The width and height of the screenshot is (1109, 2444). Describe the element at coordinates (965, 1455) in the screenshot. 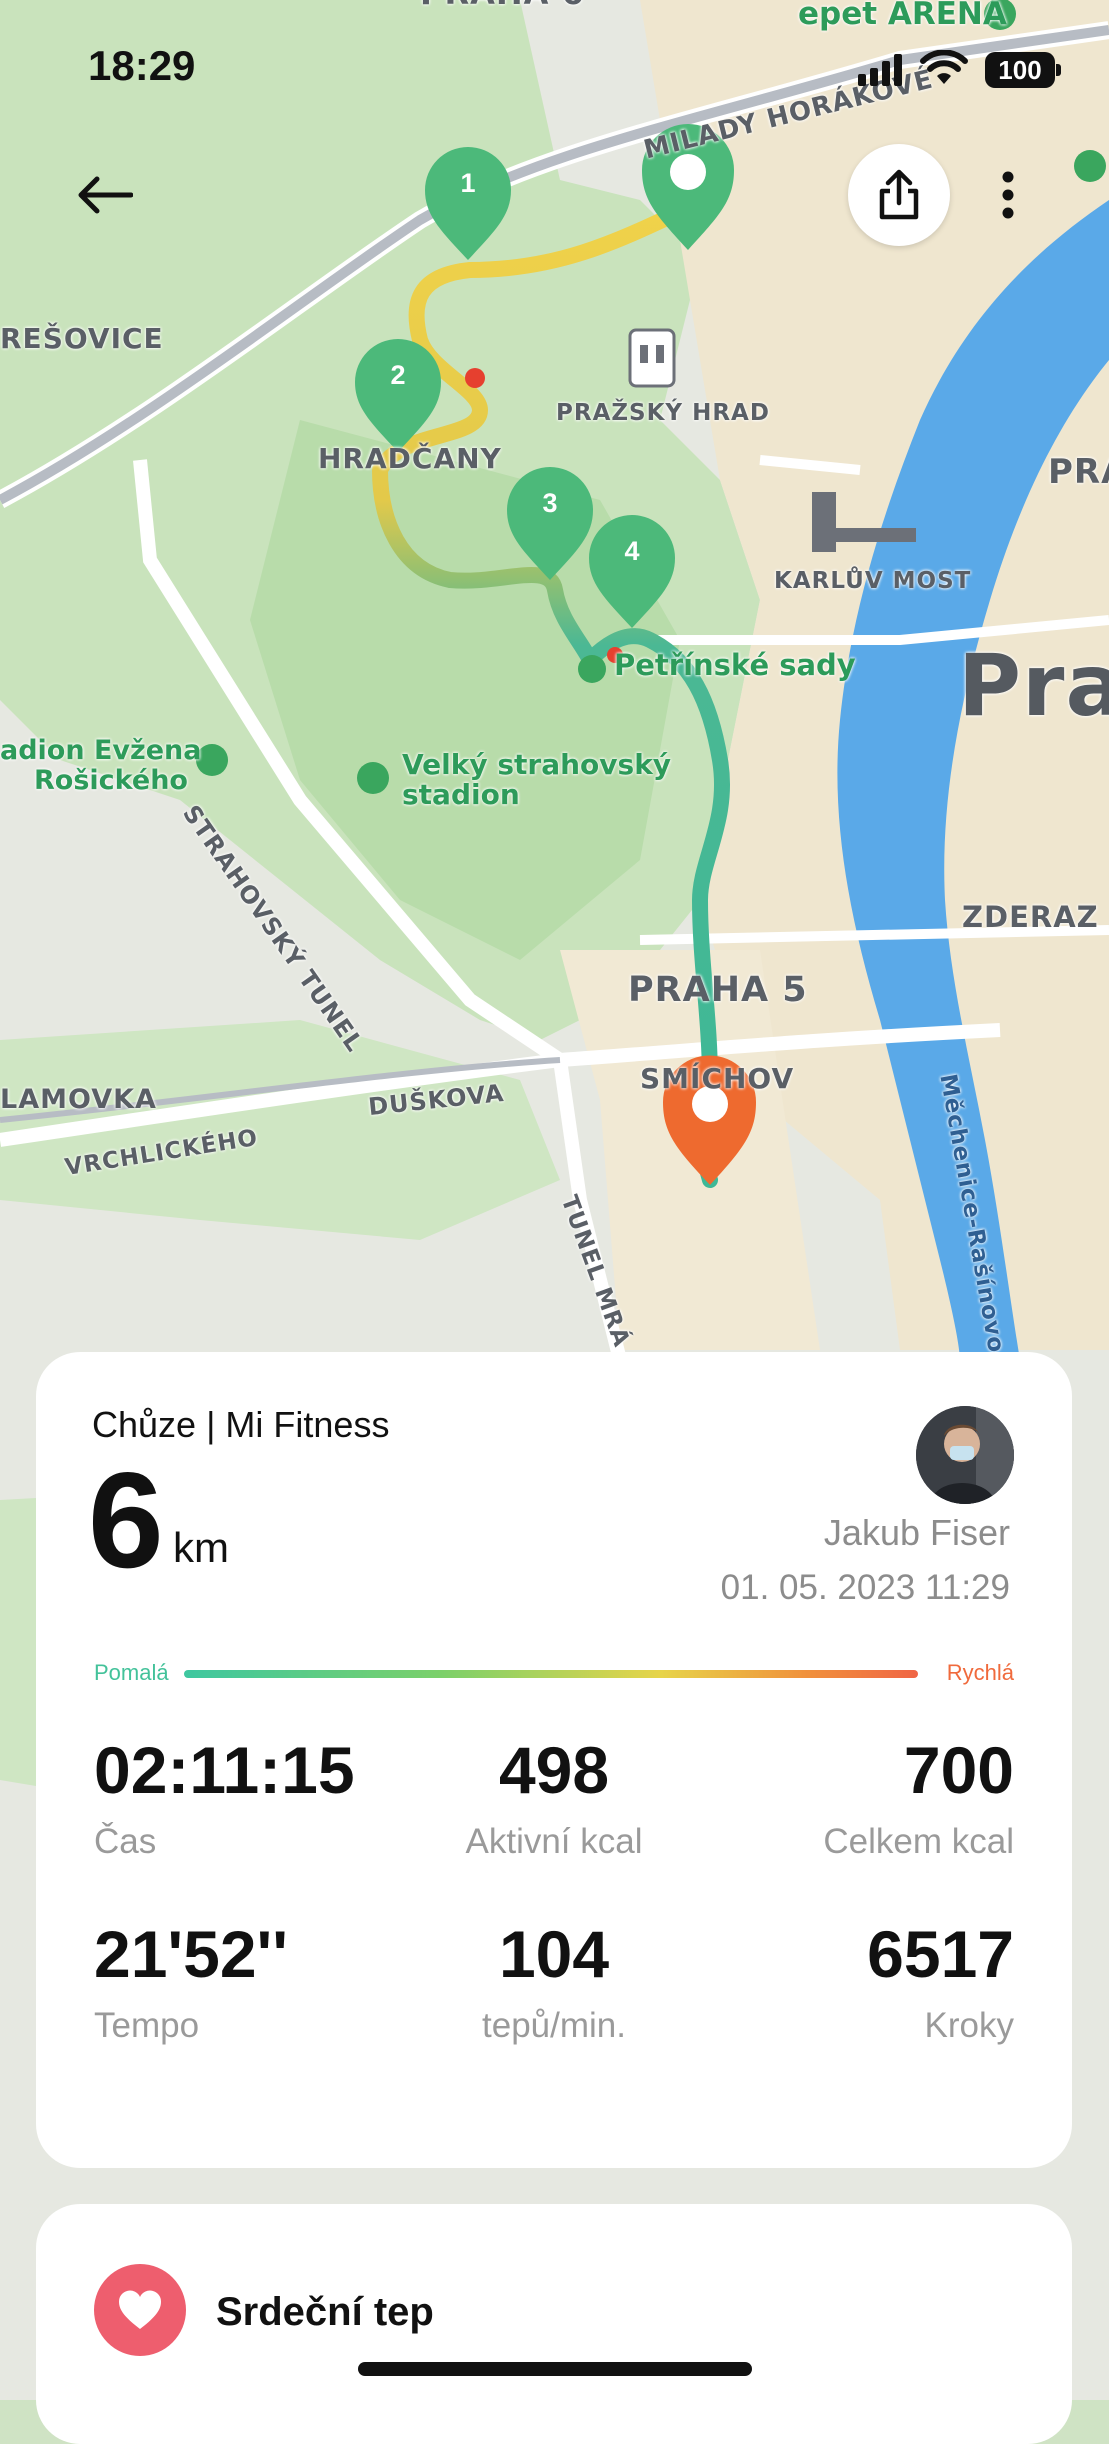

I see `avatar` at that location.